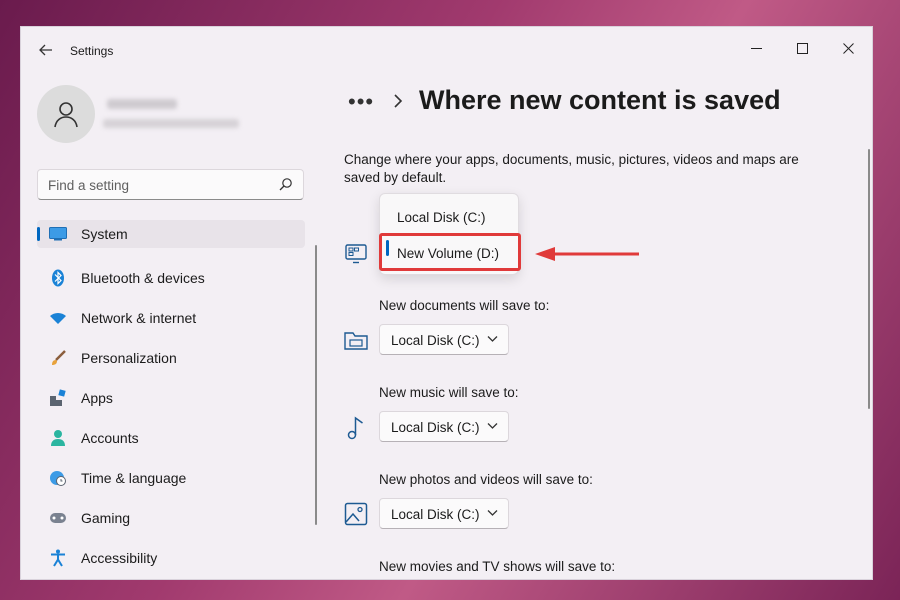  Describe the element at coordinates (58, 358) in the screenshot. I see `brush-icon` at that location.